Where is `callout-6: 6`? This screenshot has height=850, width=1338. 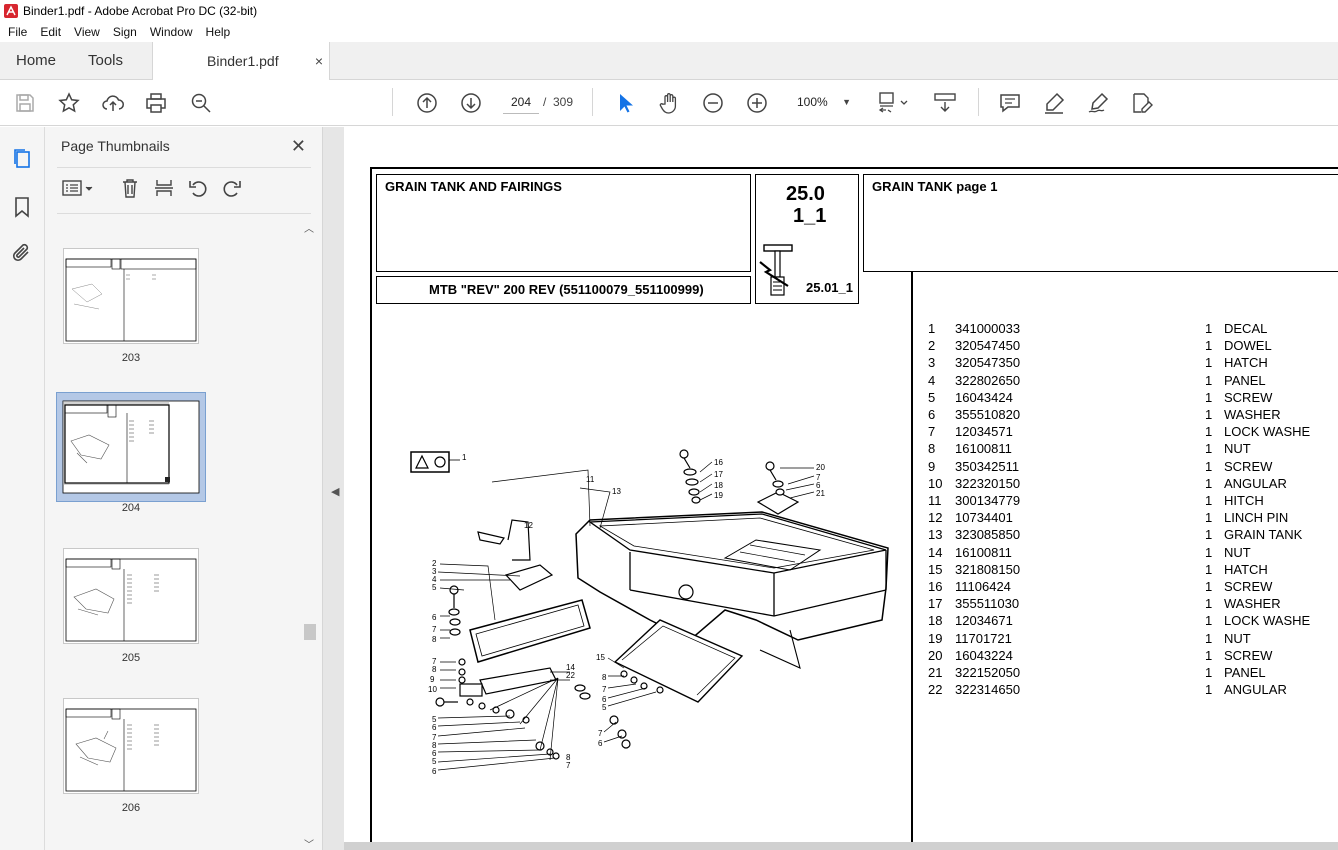
callout-6: 6 is located at coordinates (434, 617).